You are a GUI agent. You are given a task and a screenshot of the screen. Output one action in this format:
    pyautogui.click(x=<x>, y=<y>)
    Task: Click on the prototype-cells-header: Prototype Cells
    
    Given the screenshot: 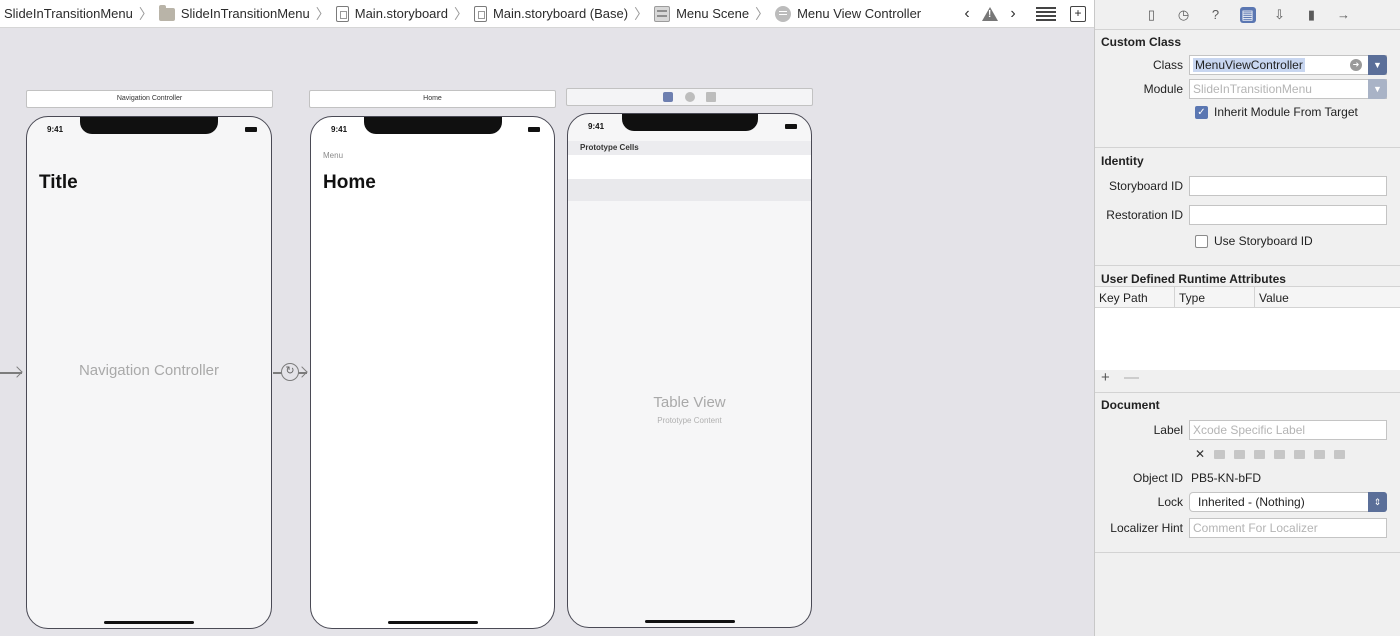 What is the action you would take?
    pyautogui.click(x=689, y=148)
    